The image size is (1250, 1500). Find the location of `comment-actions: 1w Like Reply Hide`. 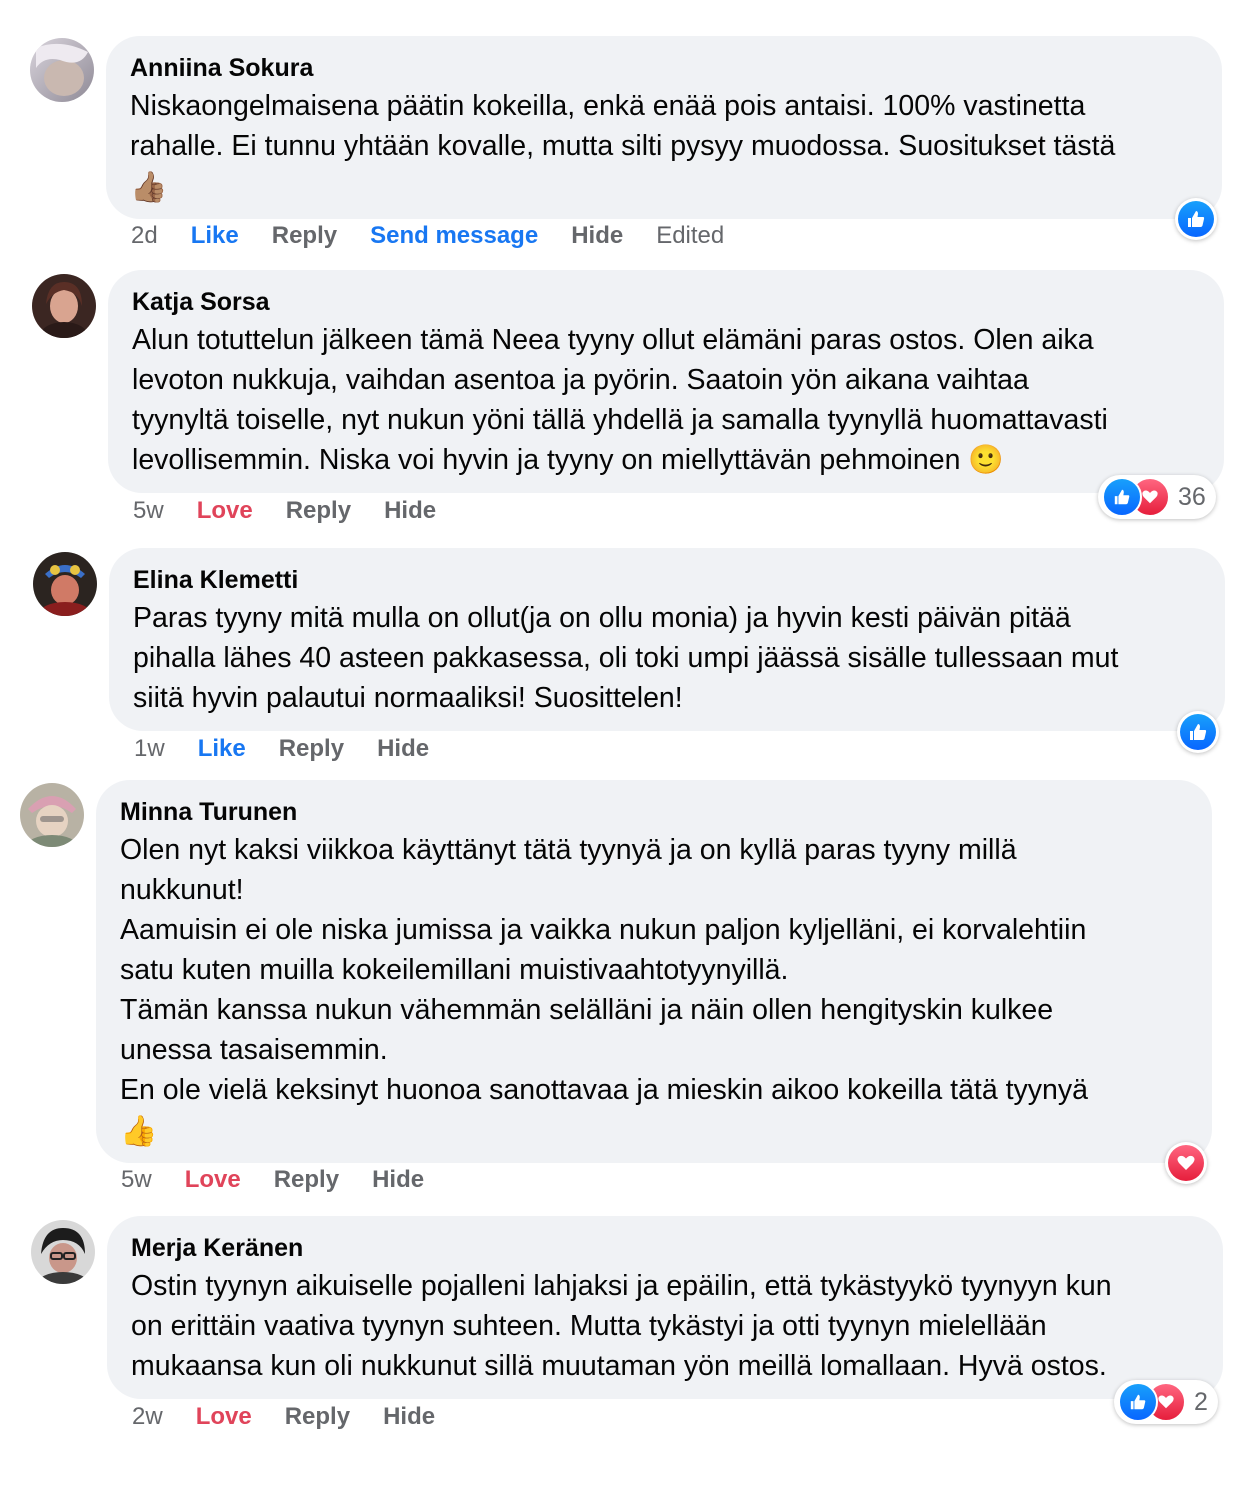

comment-actions: 1w Like Reply Hide is located at coordinates (281, 749).